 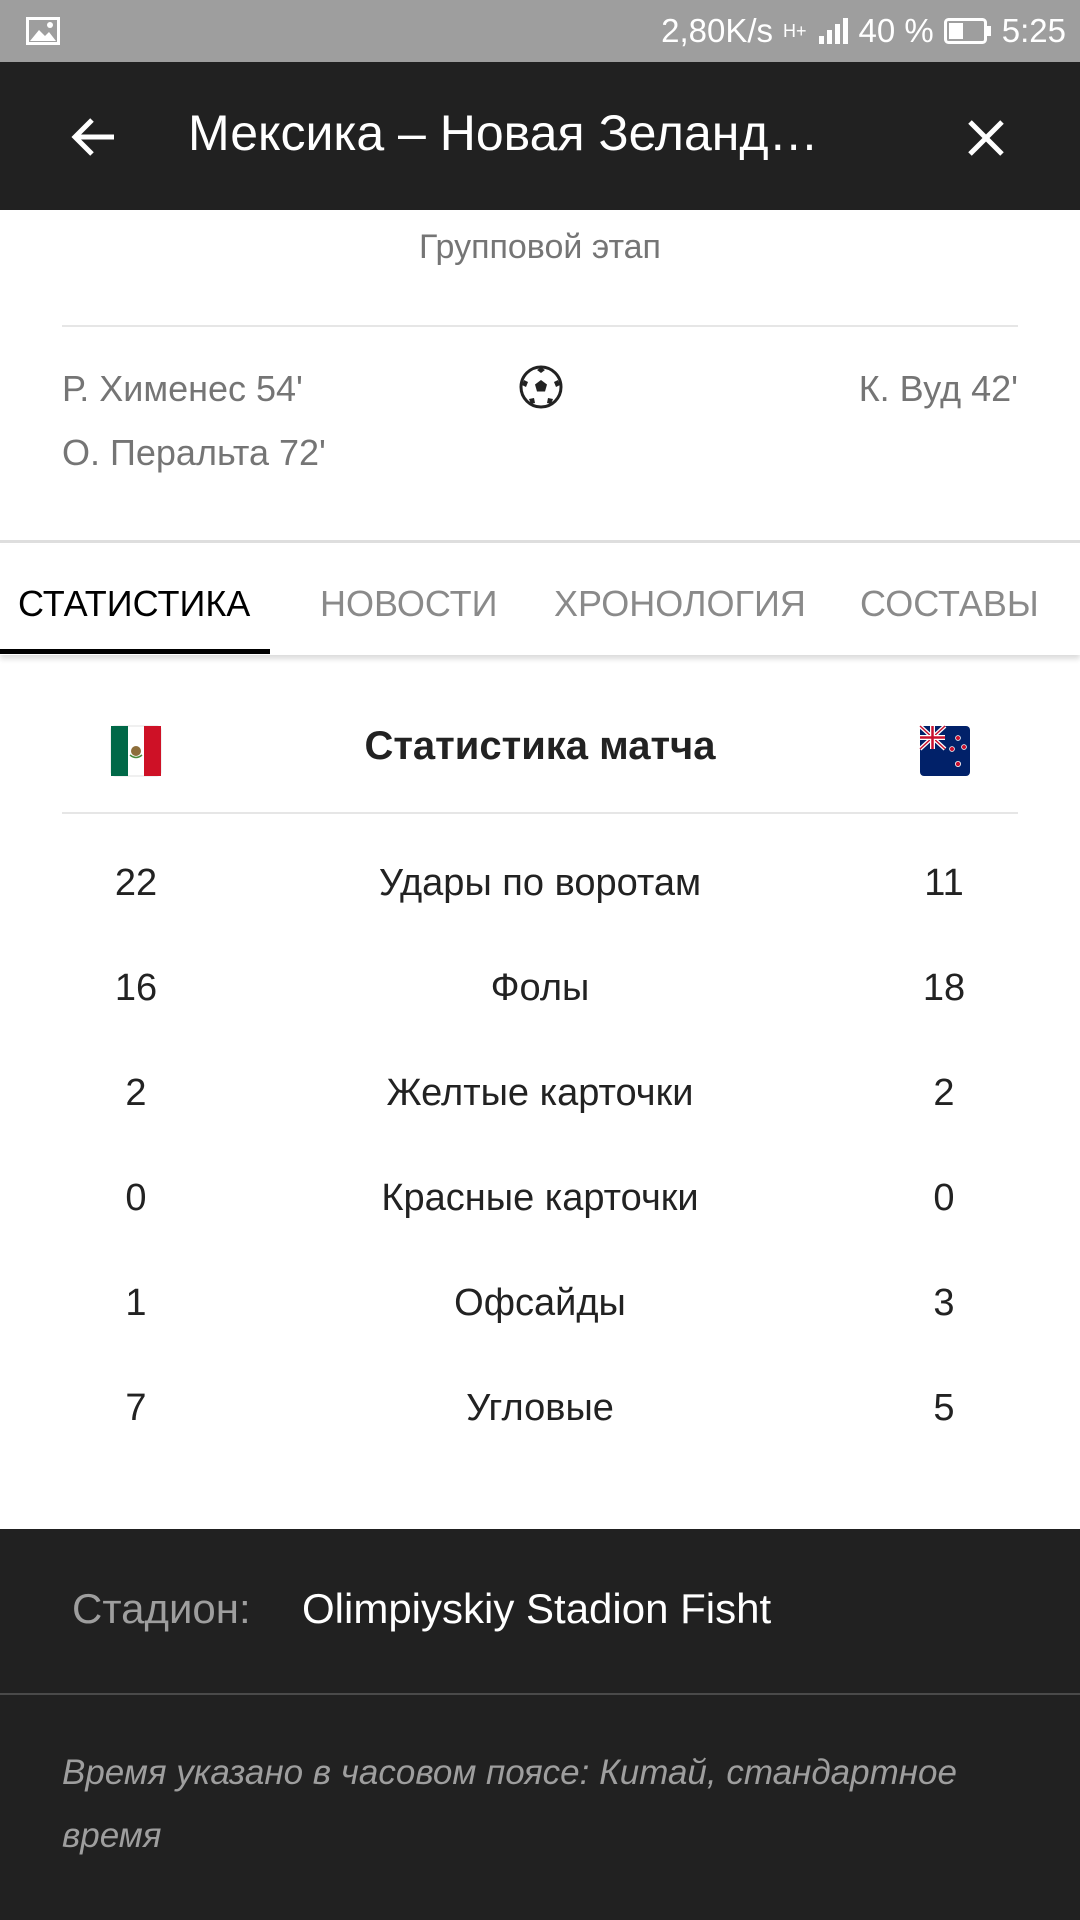 I want to click on stat-row: 7 Угловые 5, so click(x=540, y=1417).